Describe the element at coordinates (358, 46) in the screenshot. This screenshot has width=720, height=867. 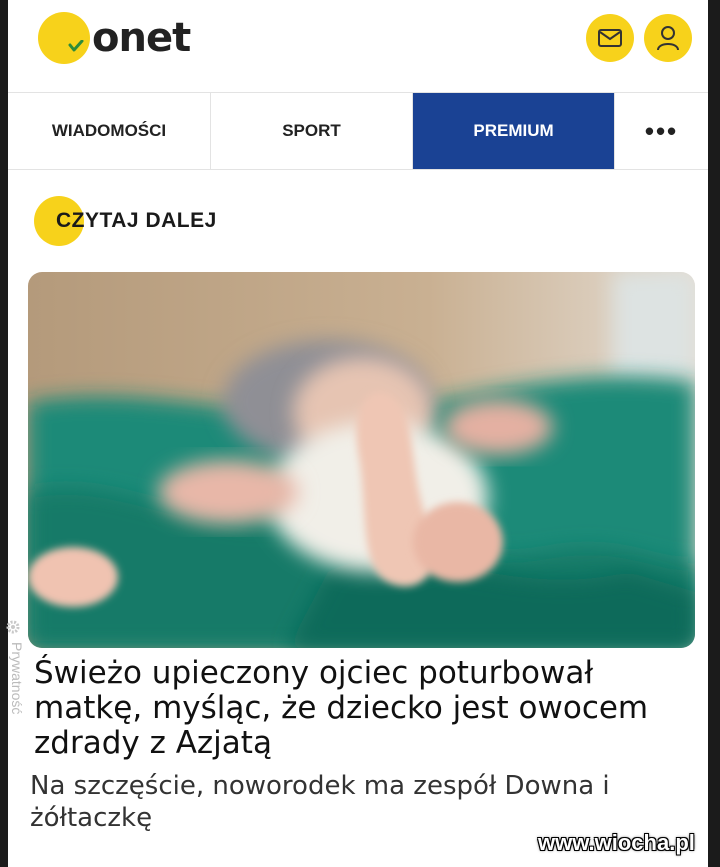
I see `site-header: onet` at that location.